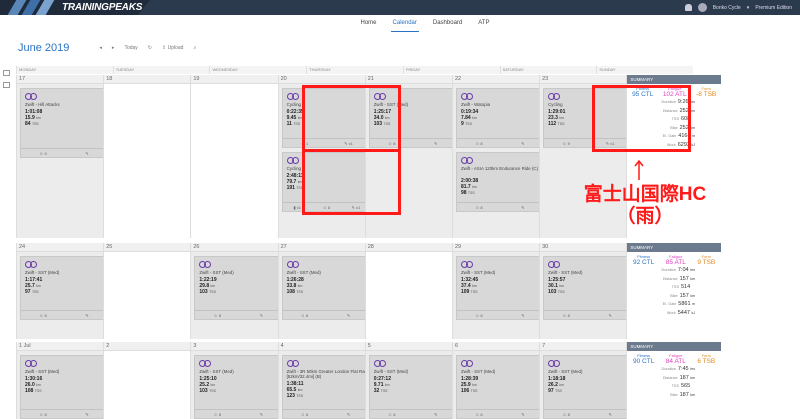 The height and width of the screenshot is (419, 800). What do you see at coordinates (150, 48) in the screenshot?
I see `refresh-icon: ↻` at bounding box center [150, 48].